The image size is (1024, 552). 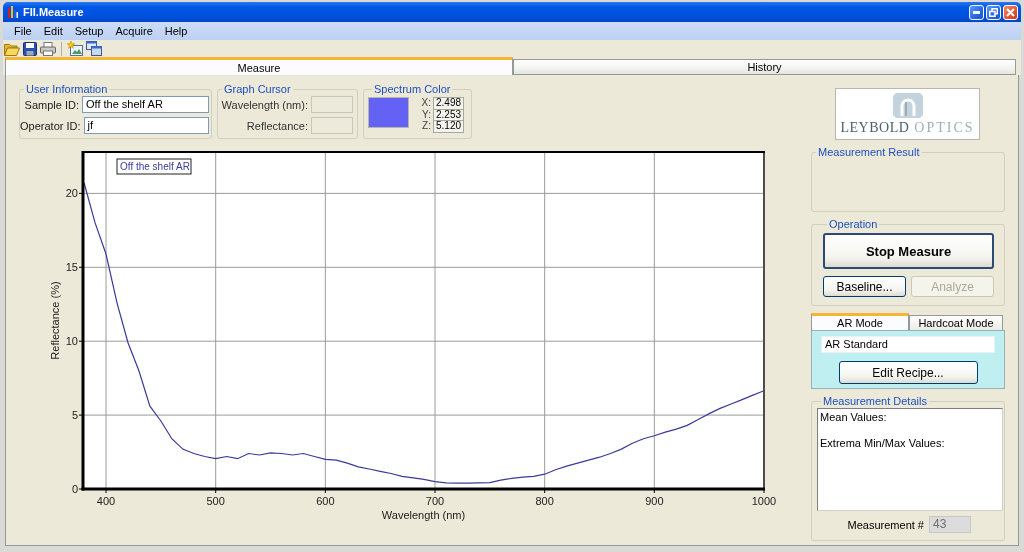 I want to click on menu-item: Help, so click(x=176, y=31).